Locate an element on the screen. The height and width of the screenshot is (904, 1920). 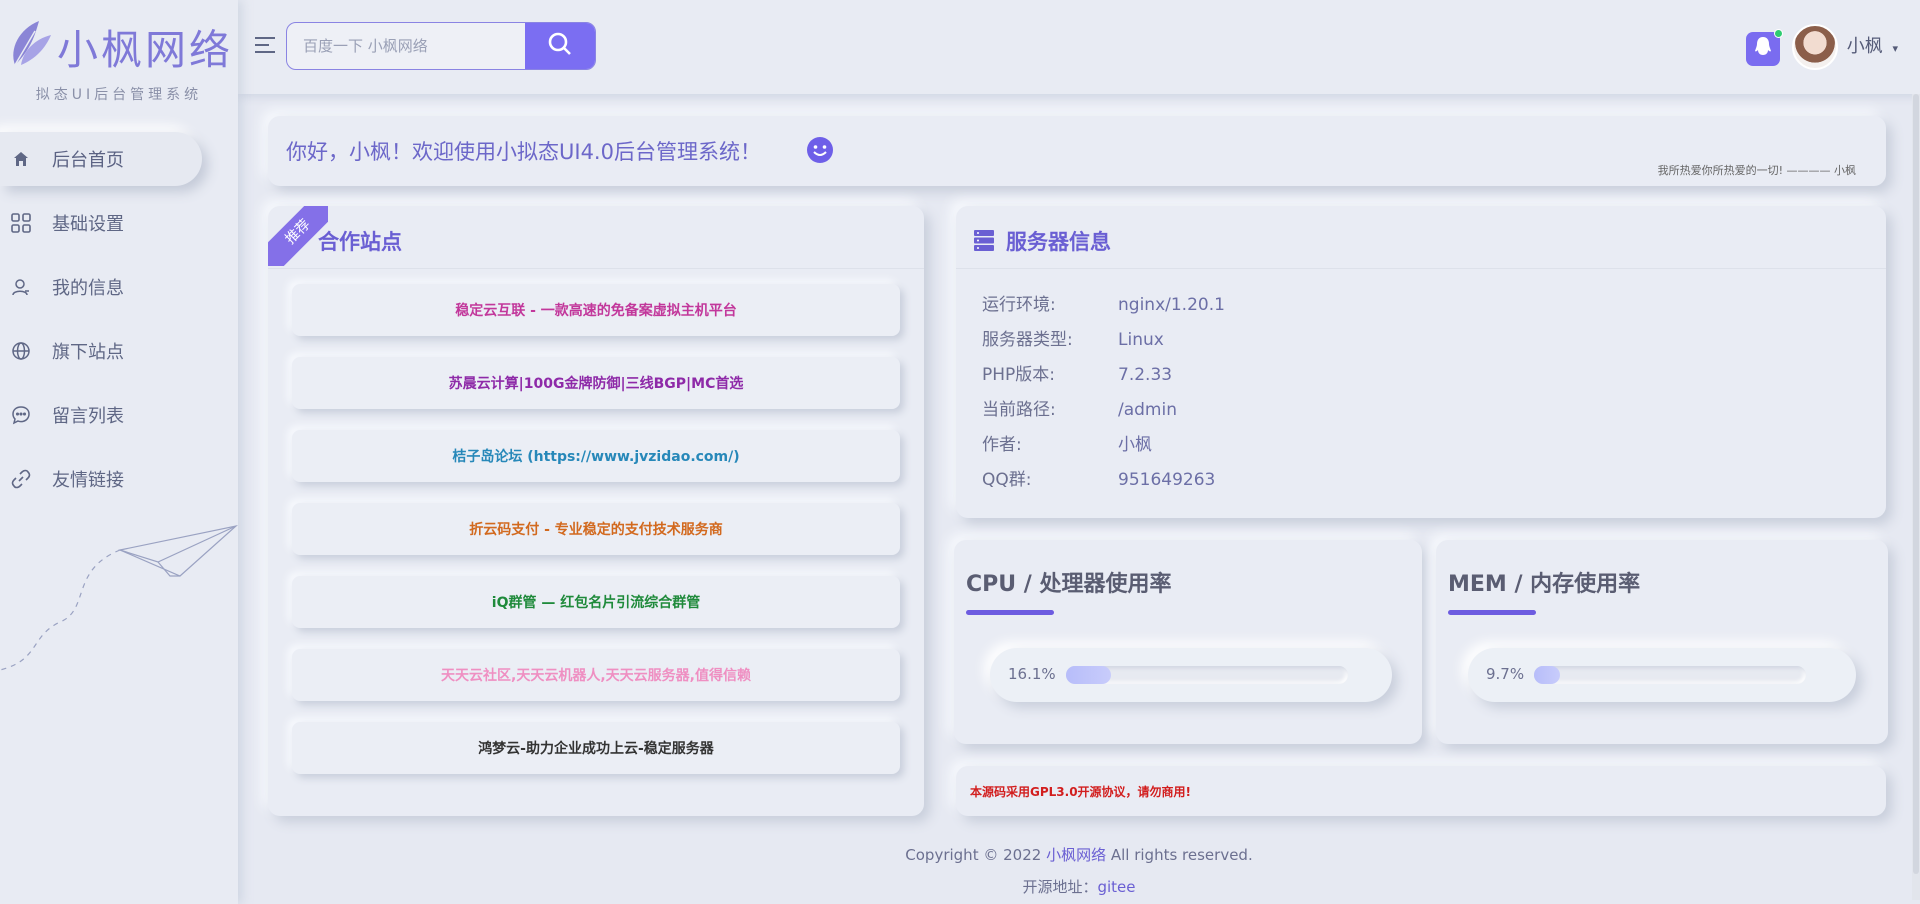
license-notice-card: 本源码采用GPL3.0开源协议，请勿商用! is located at coordinates (1421, 791).